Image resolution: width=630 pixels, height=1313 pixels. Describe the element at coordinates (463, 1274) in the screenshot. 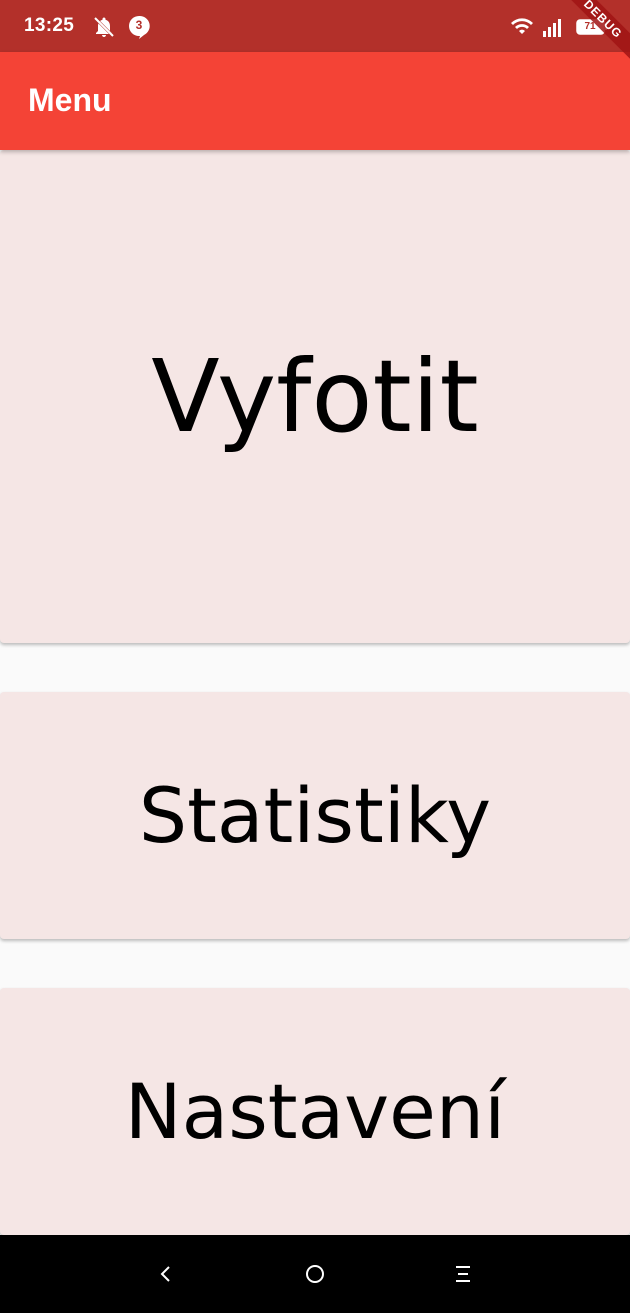

I see `menu-icon` at that location.